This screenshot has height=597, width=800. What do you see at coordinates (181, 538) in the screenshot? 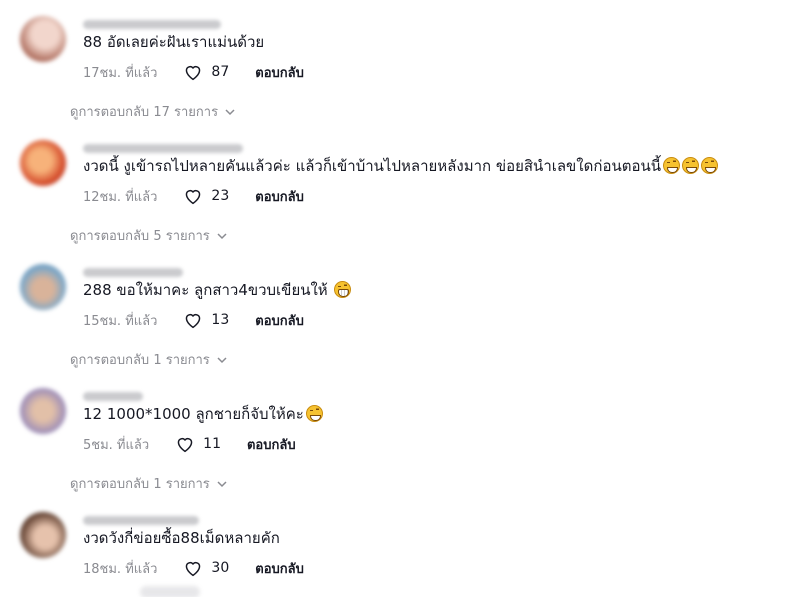
I see `comment-text: งวดวังกี่ข่อยซื้อ88เม็ดหลายคัก` at bounding box center [181, 538].